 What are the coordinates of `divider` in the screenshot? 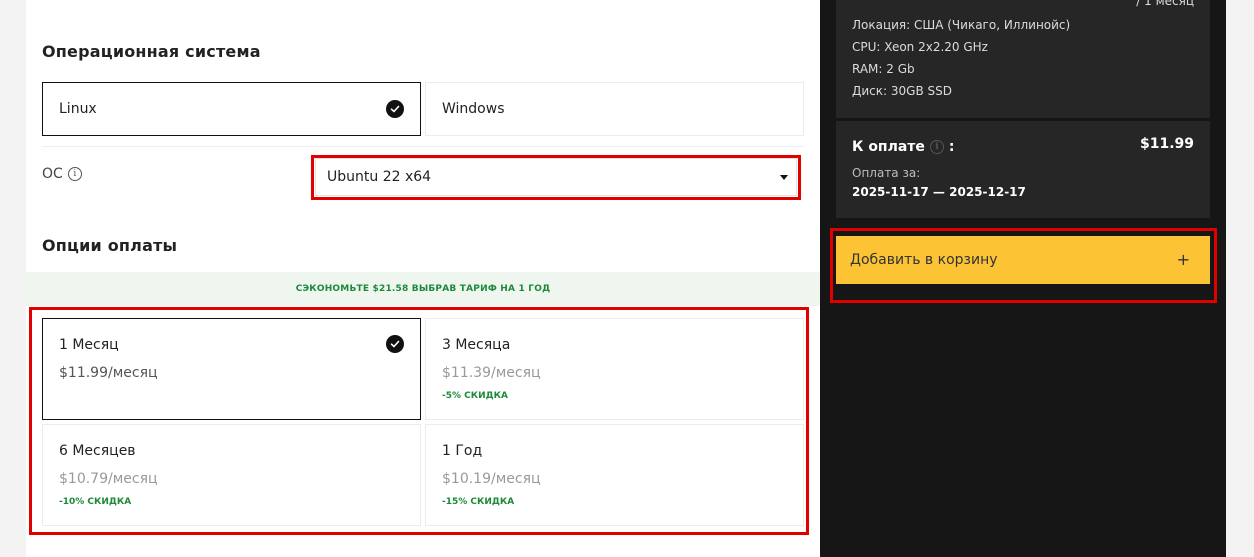 It's located at (423, 146).